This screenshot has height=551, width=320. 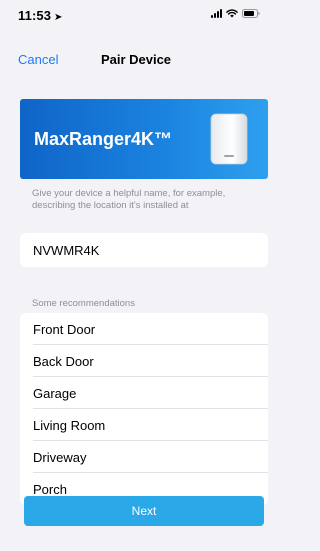 What do you see at coordinates (103, 139) in the screenshot?
I see `device-name-label: MaxRanger4K™` at bounding box center [103, 139].